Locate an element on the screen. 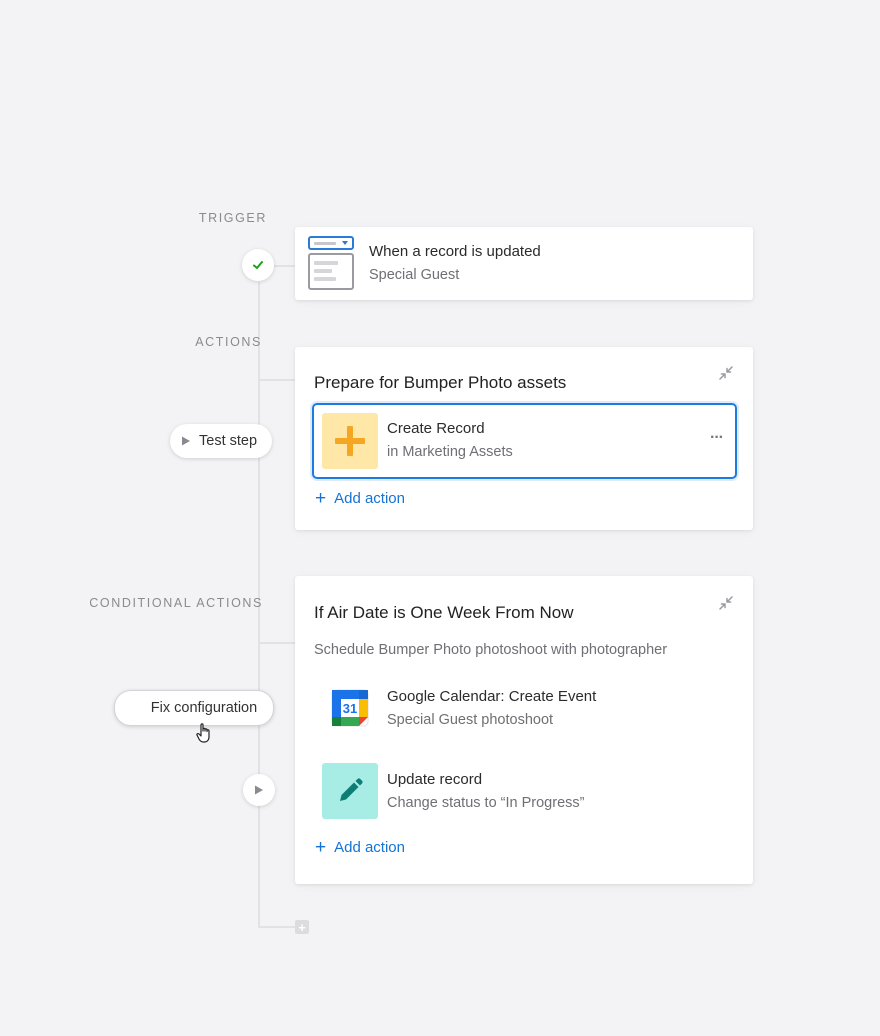  conditional-section-label: CONDITIONAL ACTIONS is located at coordinates (176, 603).